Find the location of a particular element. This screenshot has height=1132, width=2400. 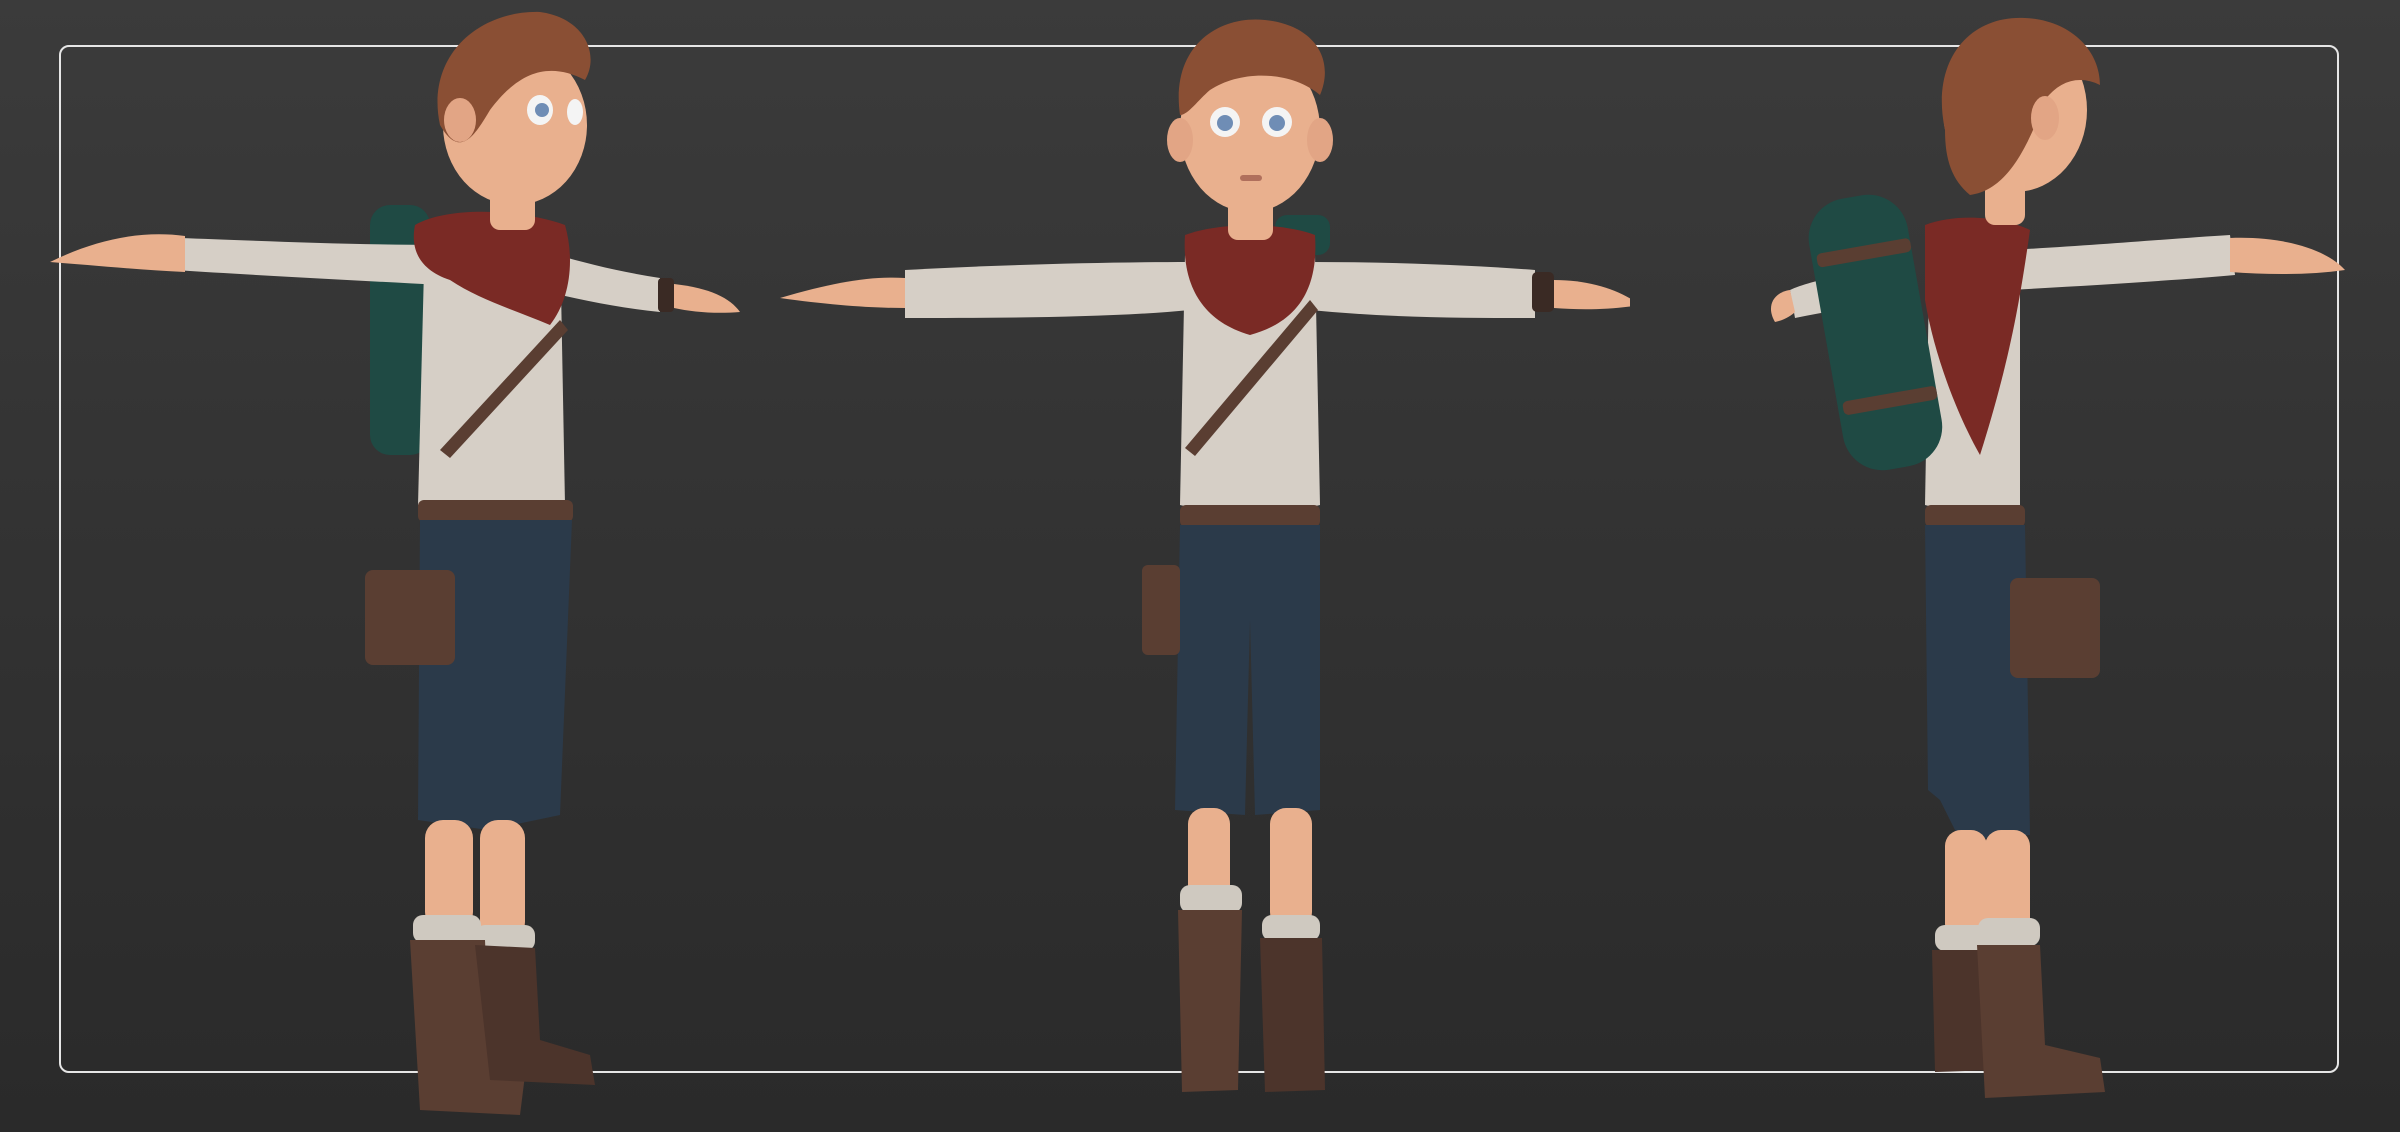

mouth is located at coordinates (1251, 178).